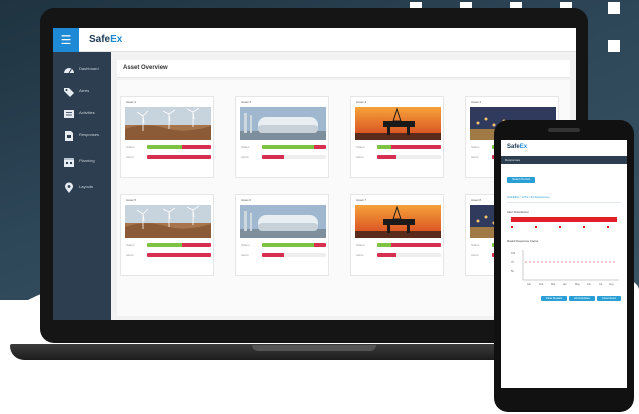 This screenshot has width=639, height=414. What do you see at coordinates (476, 102) in the screenshot?
I see `asset-name: Asset 4` at bounding box center [476, 102].